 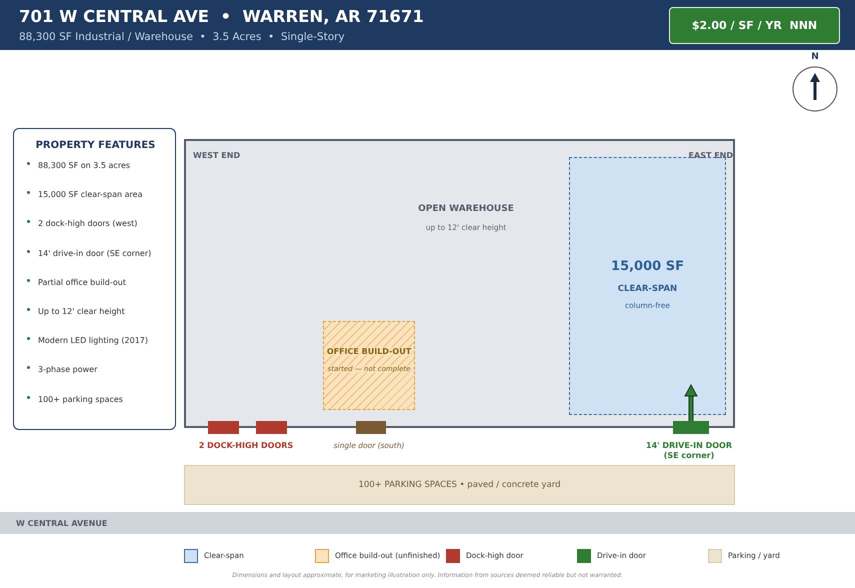 I want to click on west-end-label: WEST END, so click(x=216, y=155).